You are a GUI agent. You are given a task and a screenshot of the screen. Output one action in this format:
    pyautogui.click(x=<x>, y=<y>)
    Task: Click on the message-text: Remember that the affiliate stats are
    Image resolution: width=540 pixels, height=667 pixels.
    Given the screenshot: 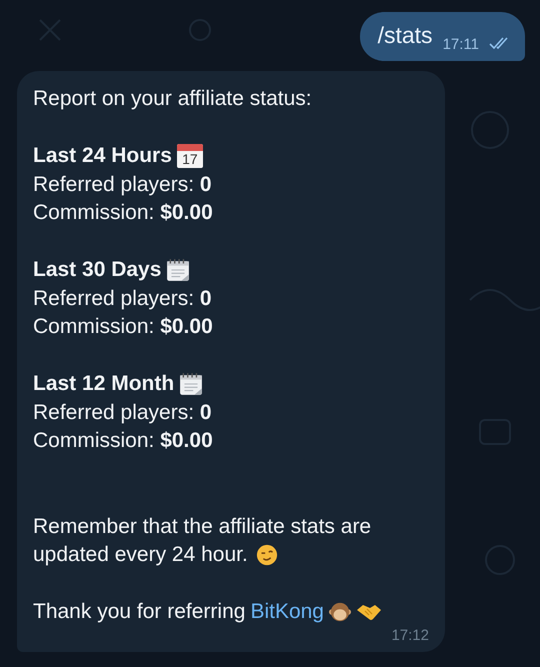 What is the action you would take?
    pyautogui.click(x=202, y=527)
    